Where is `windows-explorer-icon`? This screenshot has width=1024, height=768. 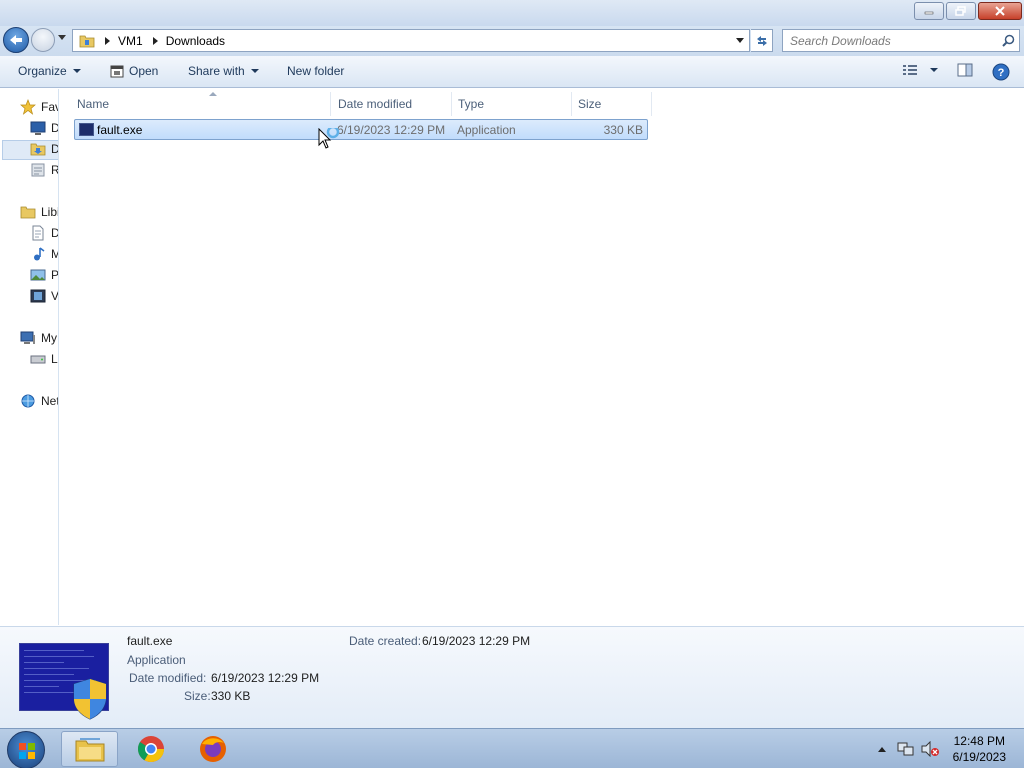 windows-explorer-icon is located at coordinates (89, 750).